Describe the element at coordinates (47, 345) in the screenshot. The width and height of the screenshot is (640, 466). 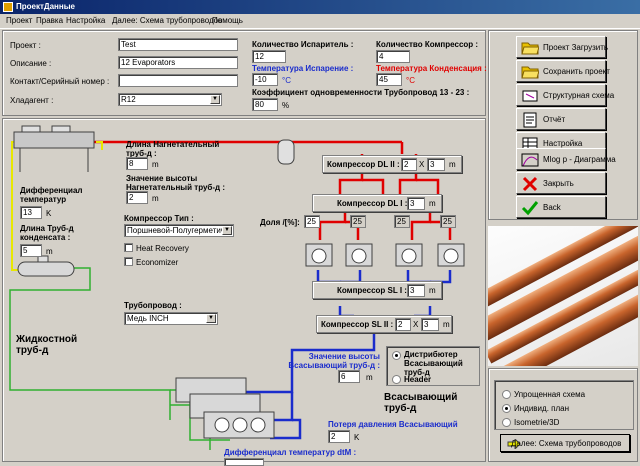
I see `liquid-line-label: Жидкостной труб-д` at that location.